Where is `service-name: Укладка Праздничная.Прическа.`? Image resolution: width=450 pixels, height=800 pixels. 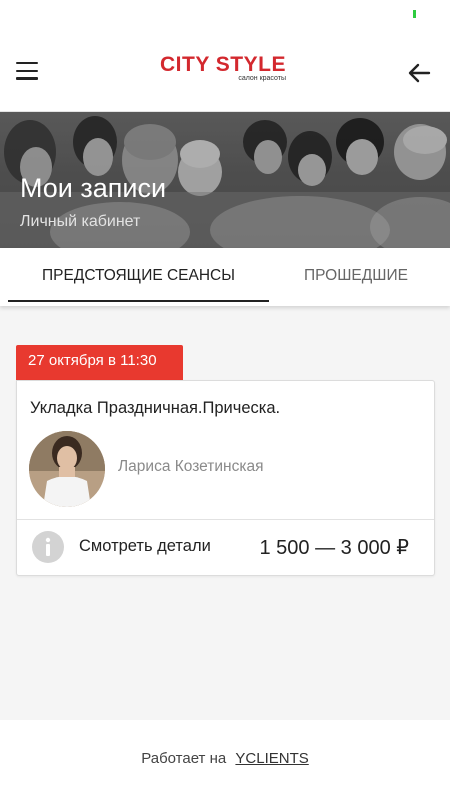
service-name: Укладка Праздничная.Прическа. is located at coordinates (155, 408).